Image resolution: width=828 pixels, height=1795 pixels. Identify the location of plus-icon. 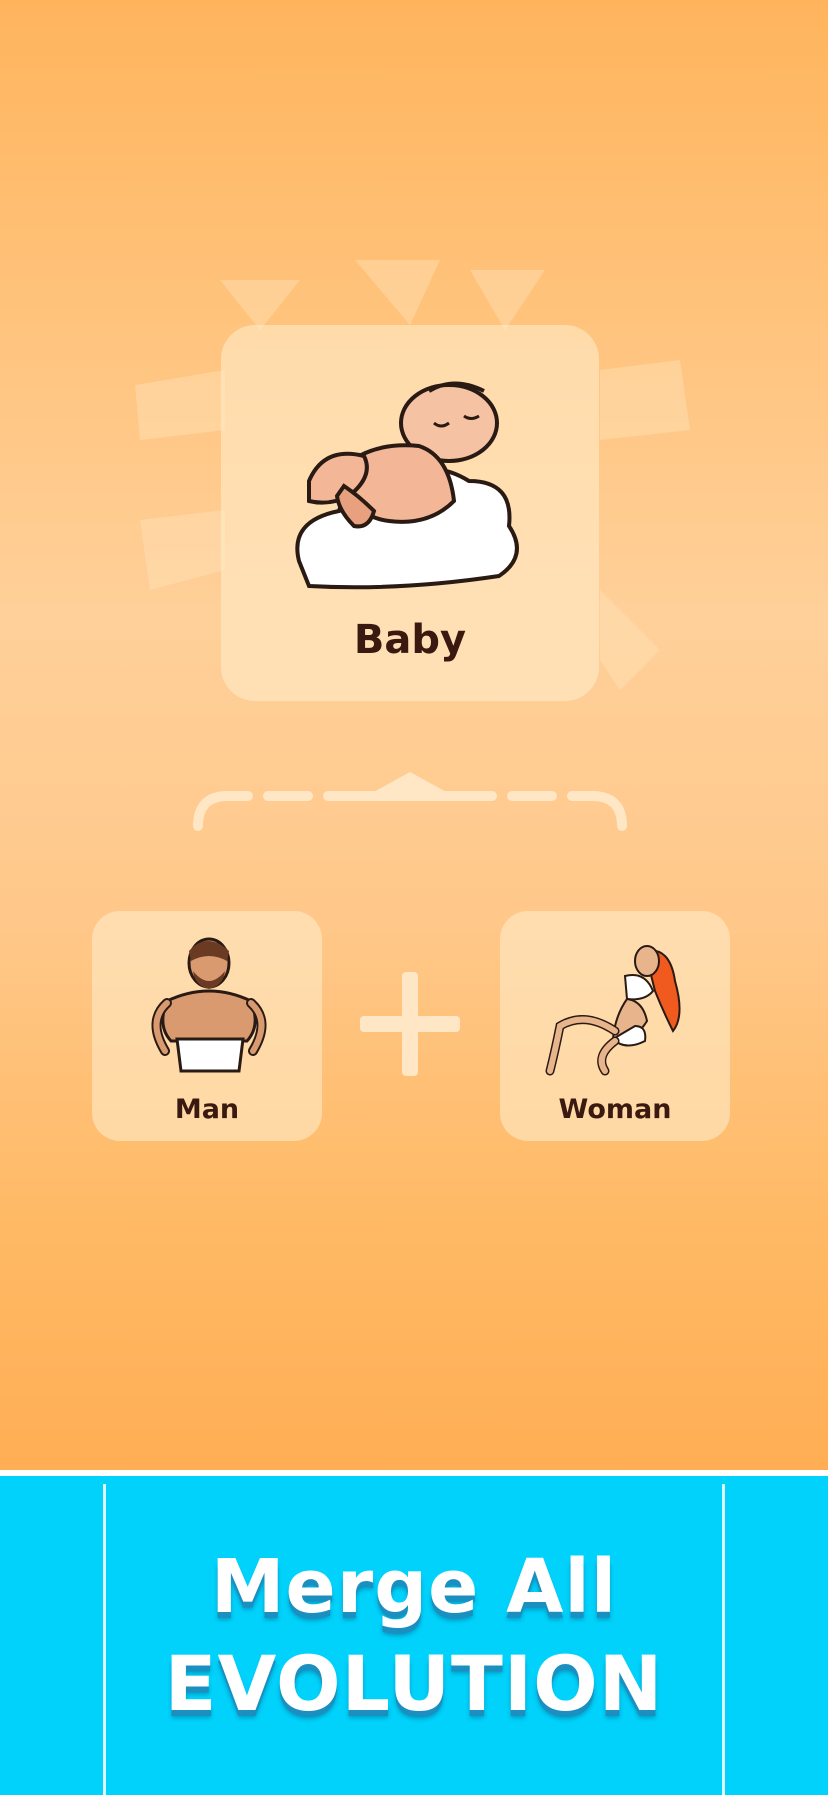
(410, 1024).